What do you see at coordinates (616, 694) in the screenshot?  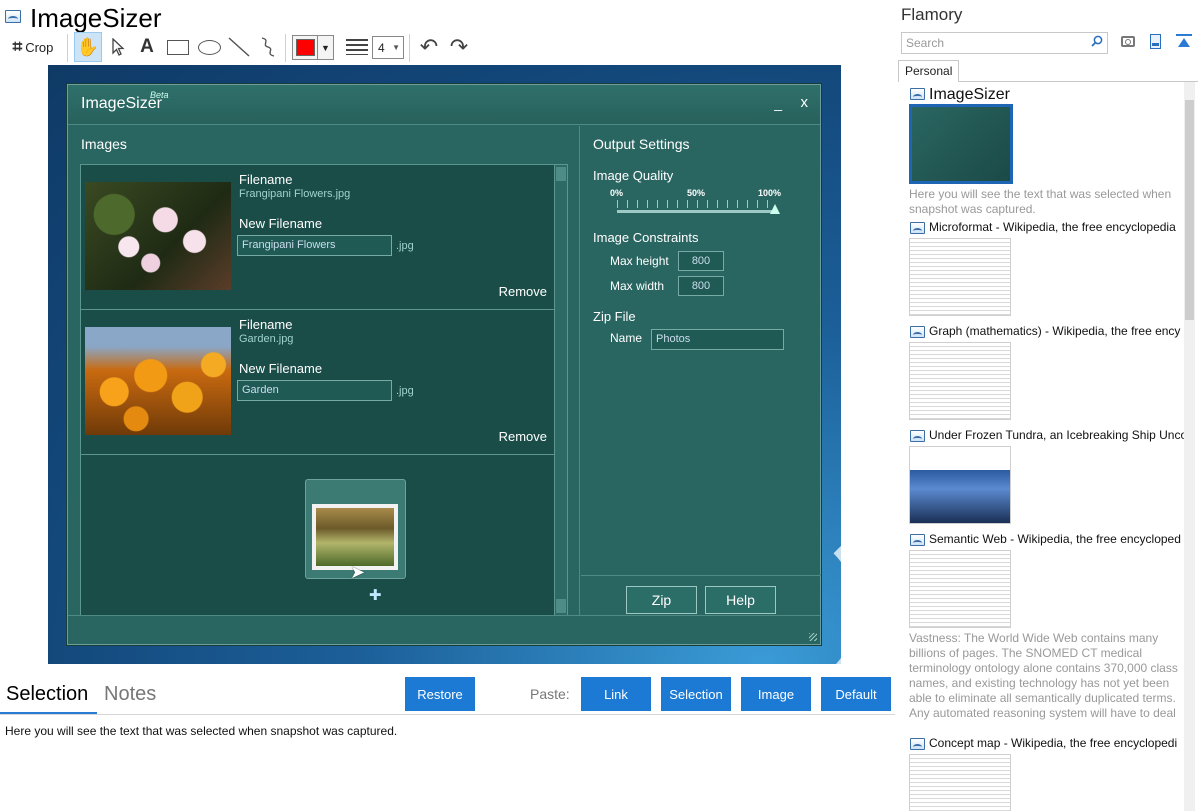 I see `paste-link-button: Link` at bounding box center [616, 694].